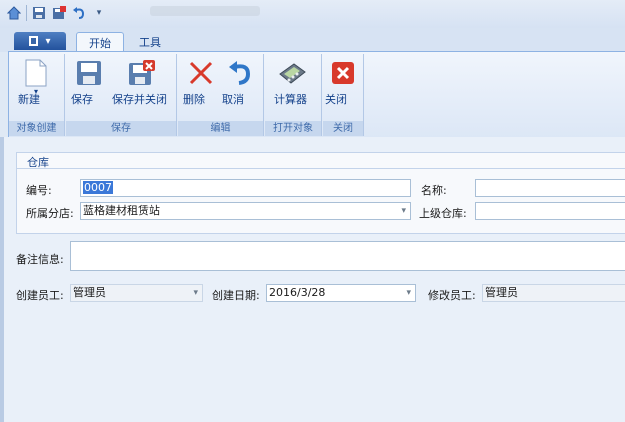  I want to click on group-label-edit: 编辑, so click(220, 128).